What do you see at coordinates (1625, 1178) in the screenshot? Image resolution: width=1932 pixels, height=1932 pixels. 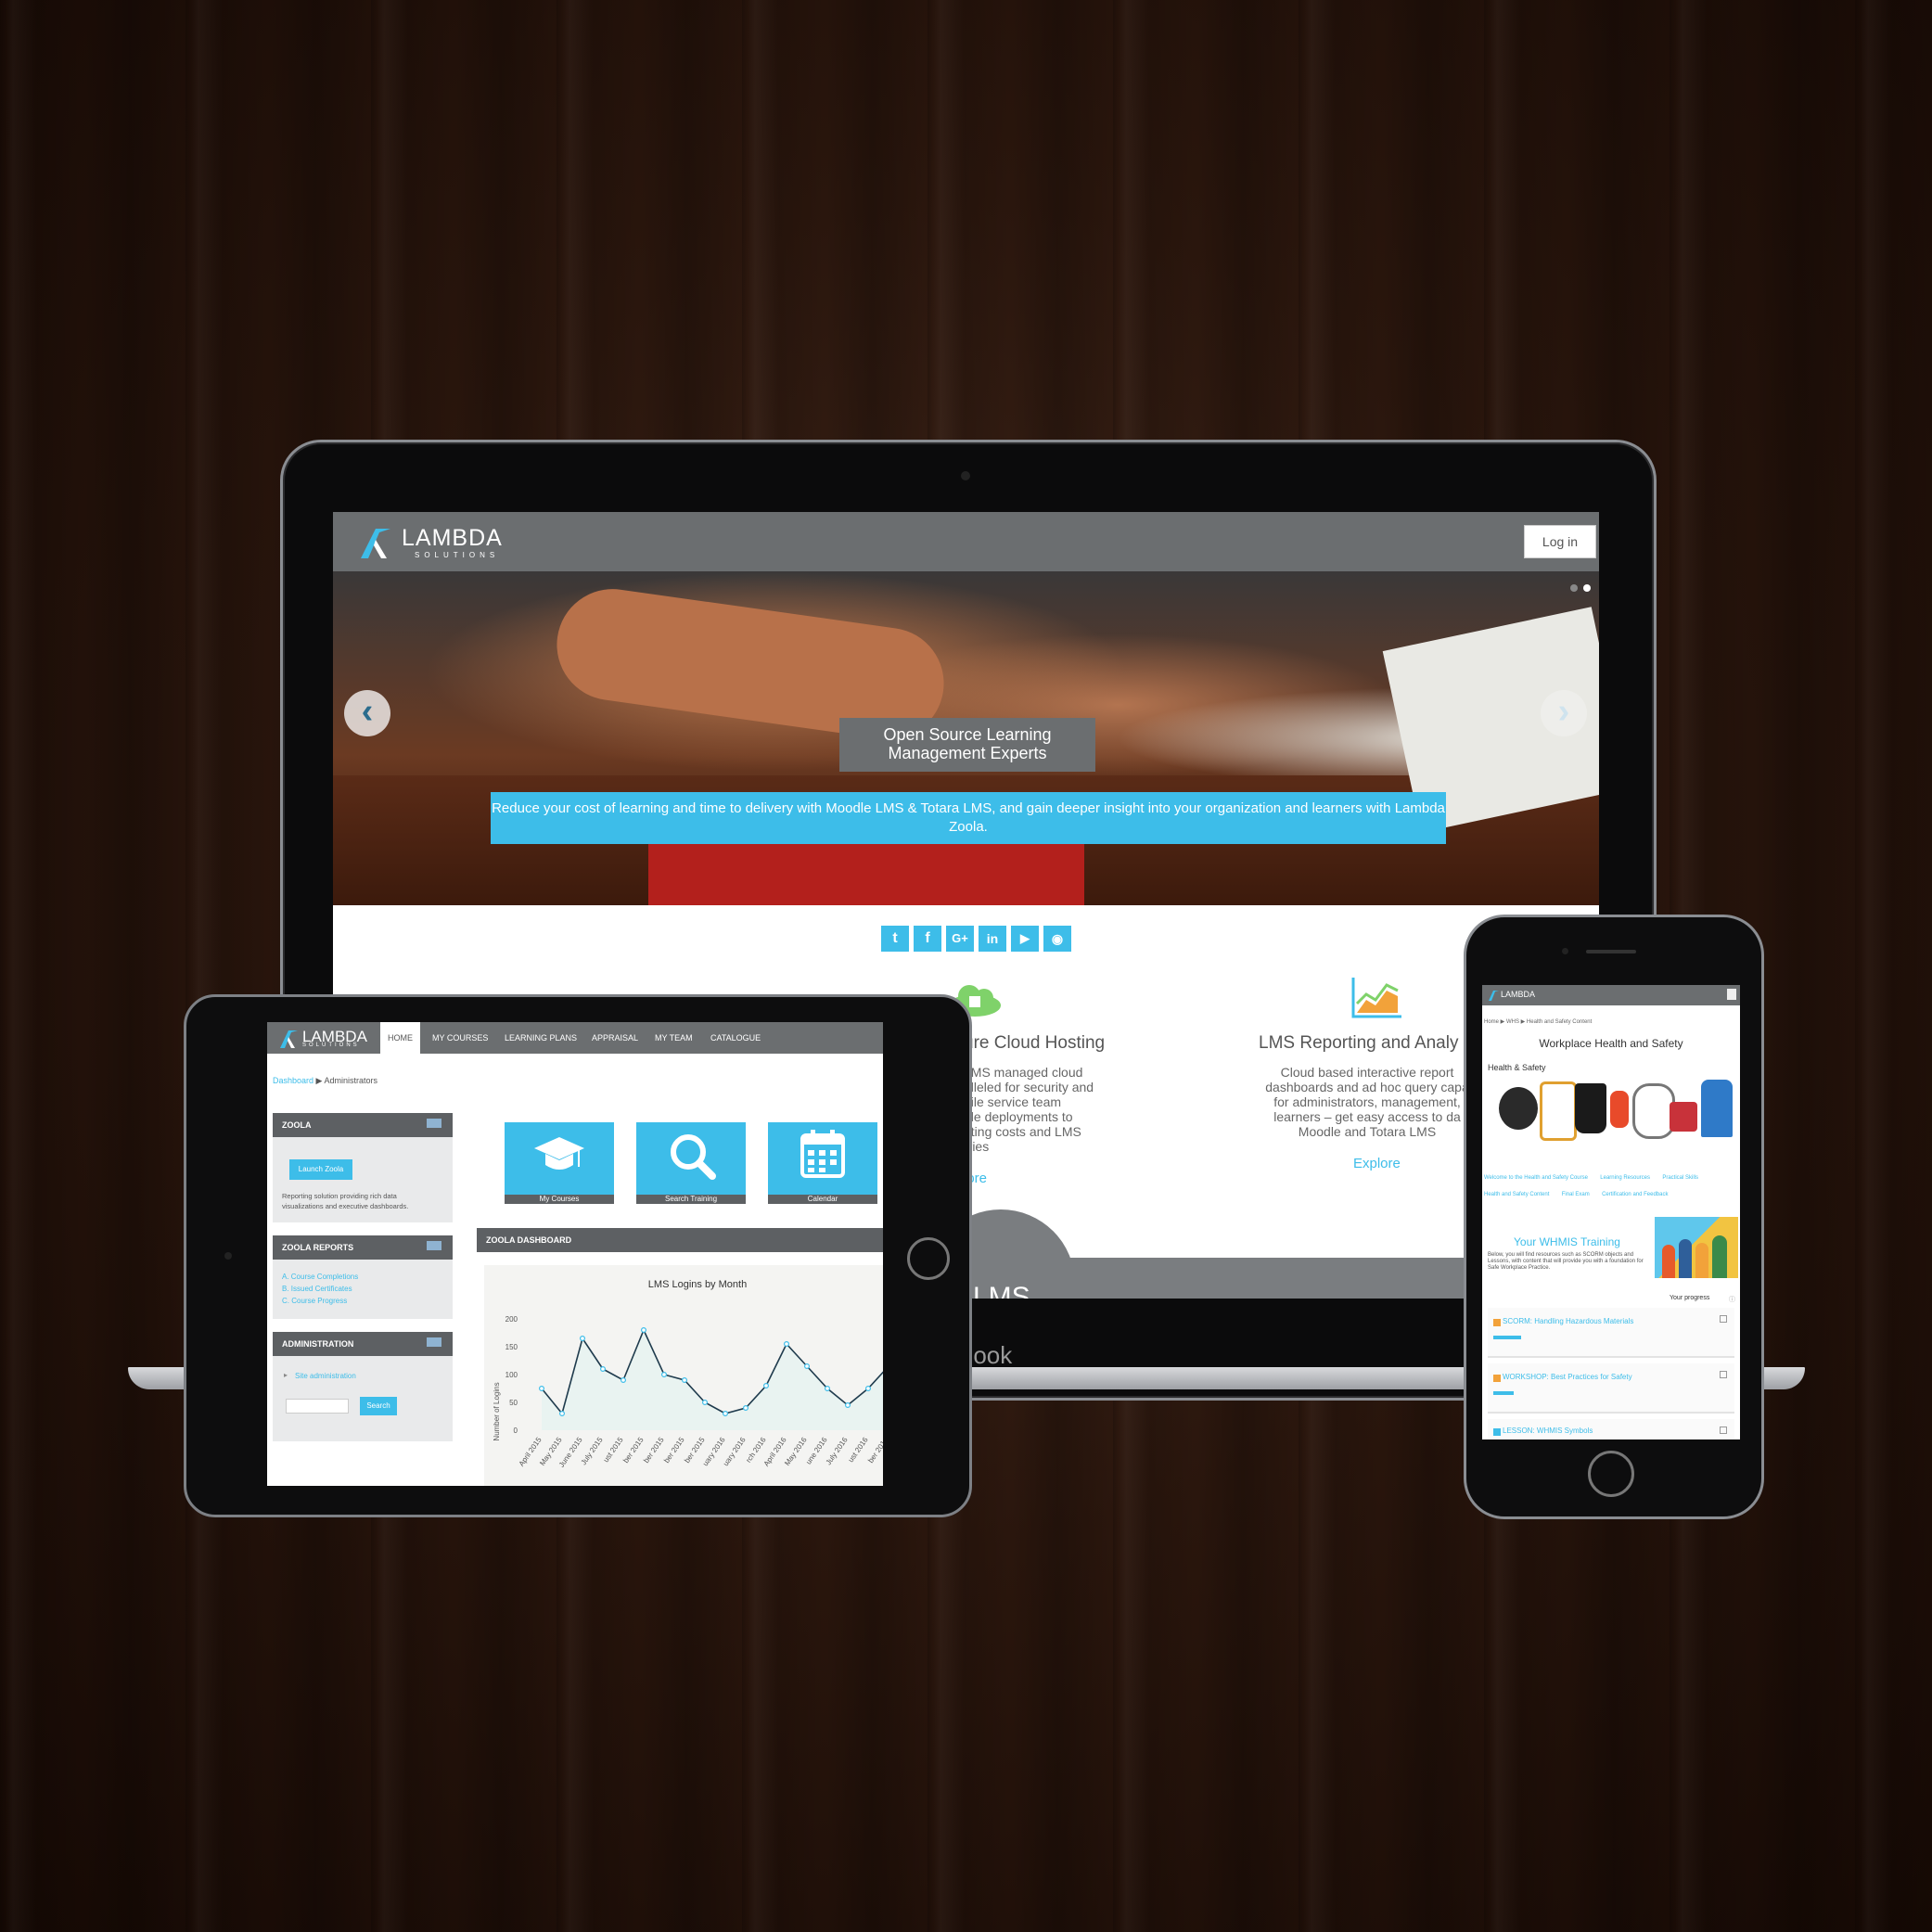 I see `tab-link: Learning Resources` at bounding box center [1625, 1178].